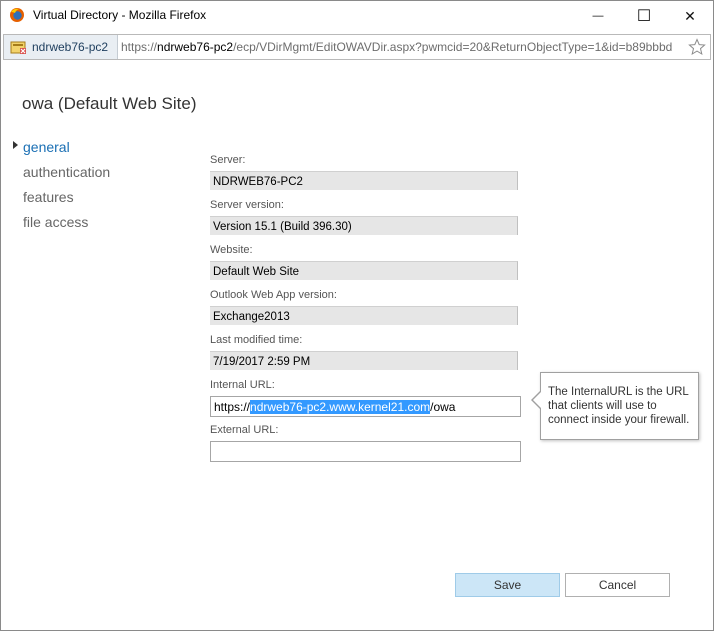  Describe the element at coordinates (617, 585) in the screenshot. I see `cancel-button: Cancel` at that location.